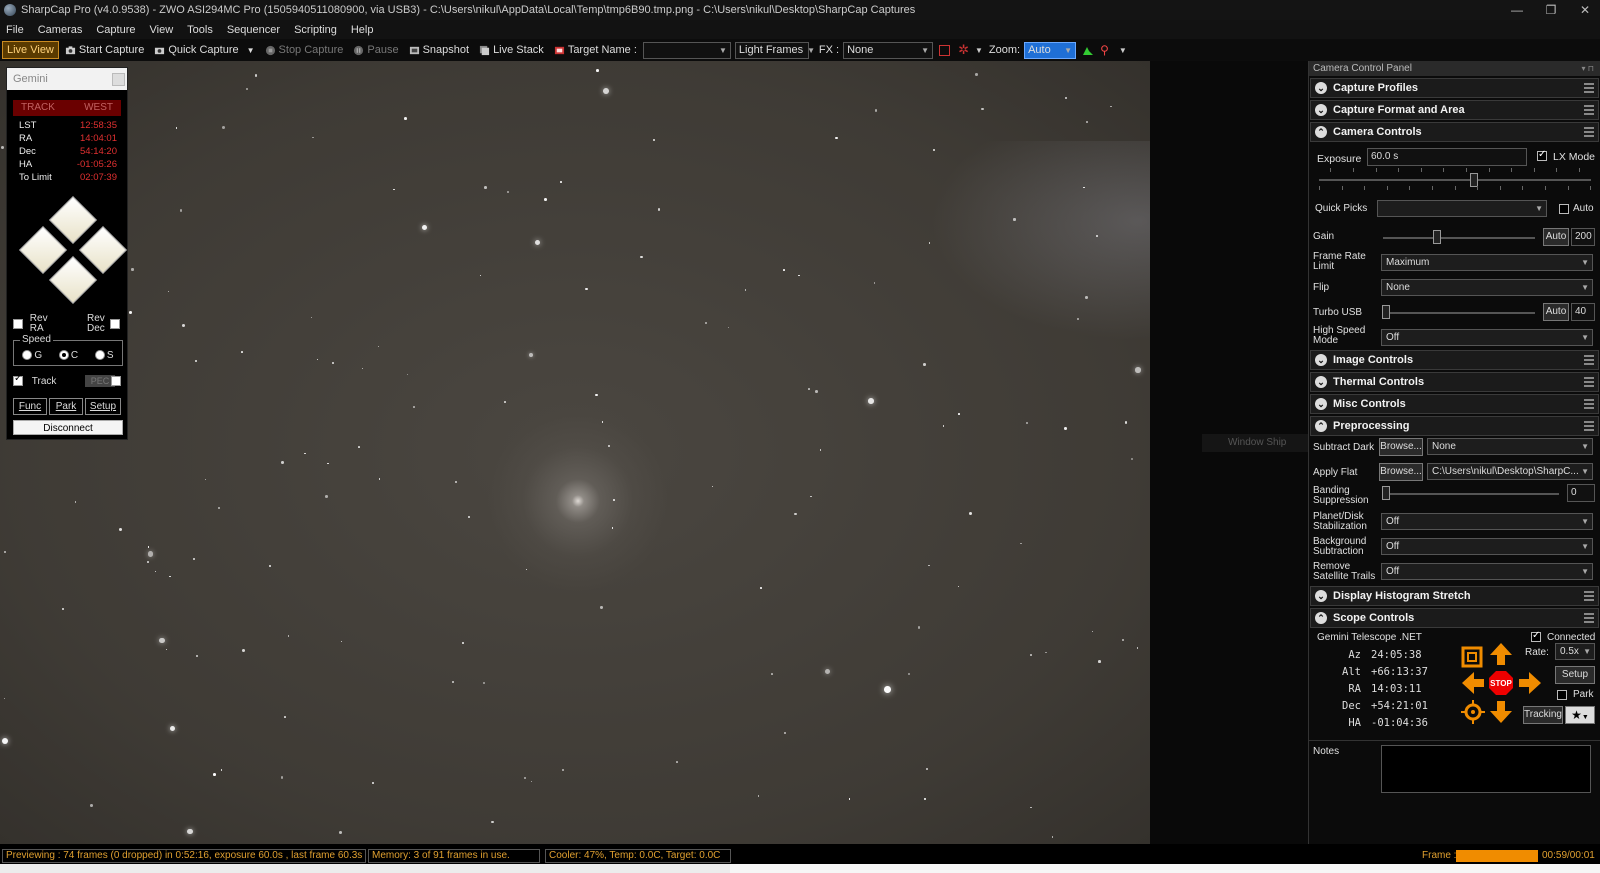 The width and height of the screenshot is (1600, 873). What do you see at coordinates (304, 50) in the screenshot?
I see `stop-capture-button: Stop Capture` at bounding box center [304, 50].